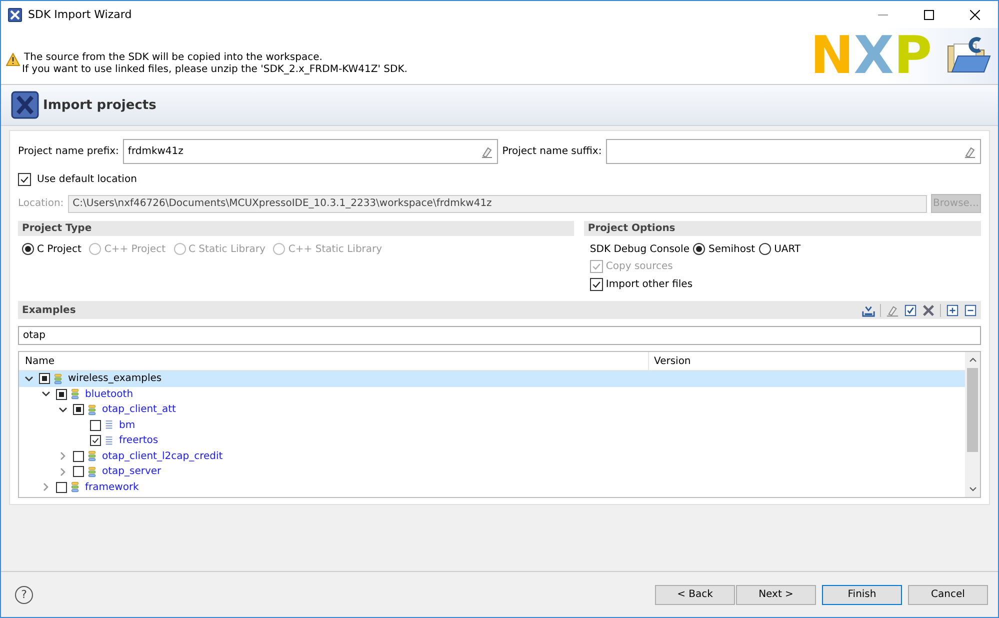 The height and width of the screenshot is (618, 999). Describe the element at coordinates (499, 335) in the screenshot. I see `filter-field: otap` at that location.